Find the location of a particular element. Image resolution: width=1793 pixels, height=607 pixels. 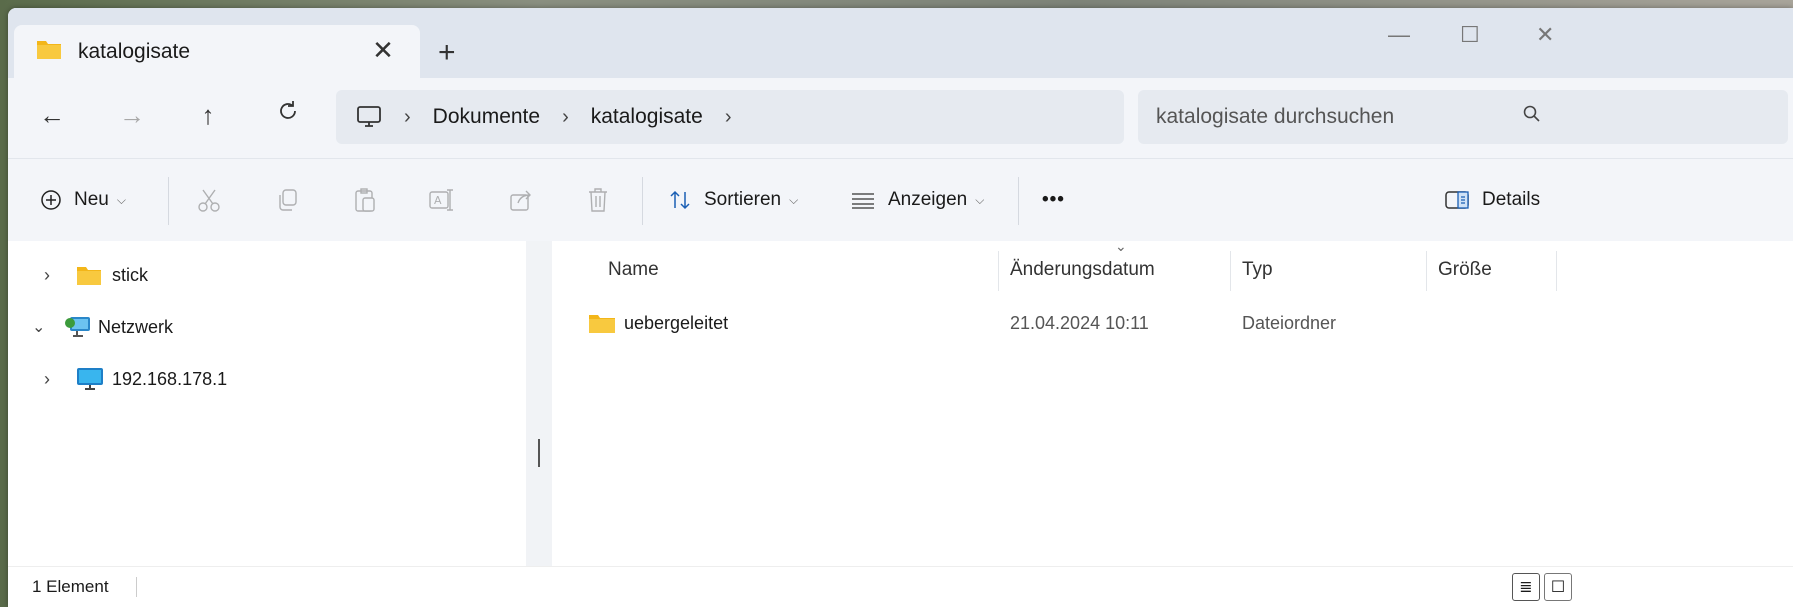

up-button: ↑ is located at coordinates (208, 115).